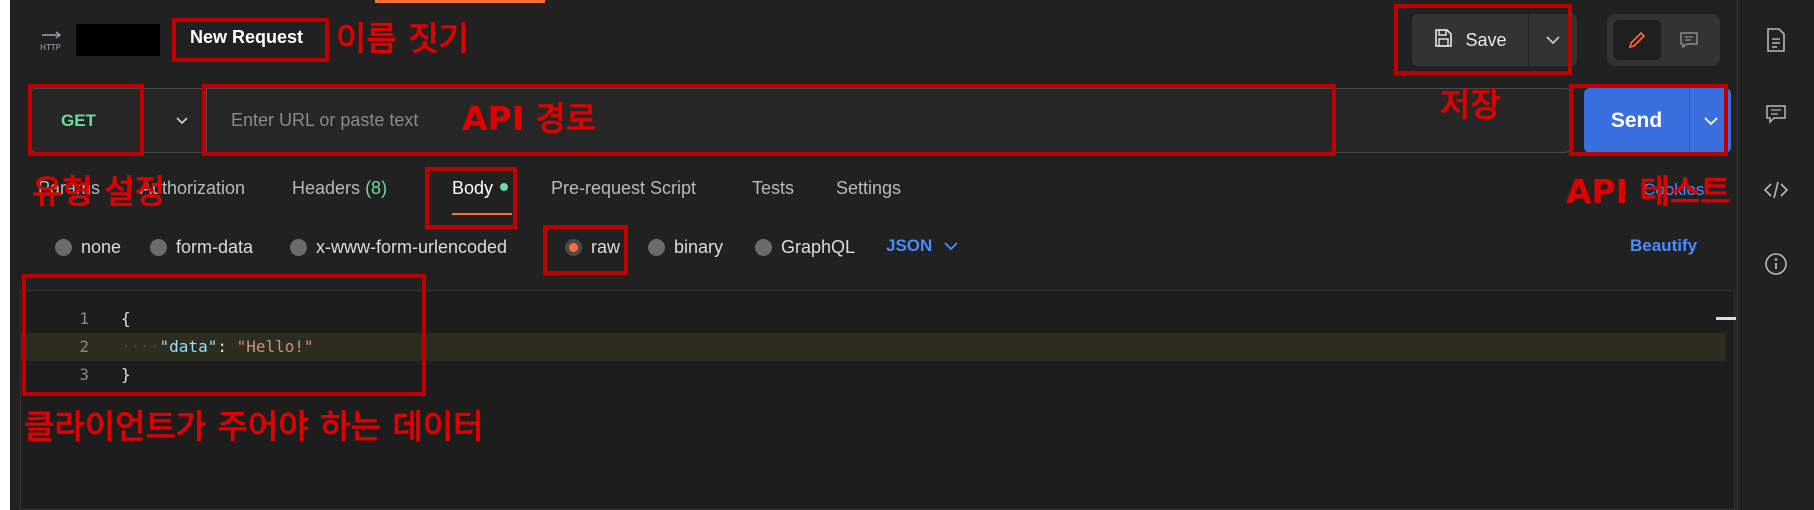 This screenshot has width=1814, height=510. I want to click on body-type-graphql: GraphQL, so click(805, 247).